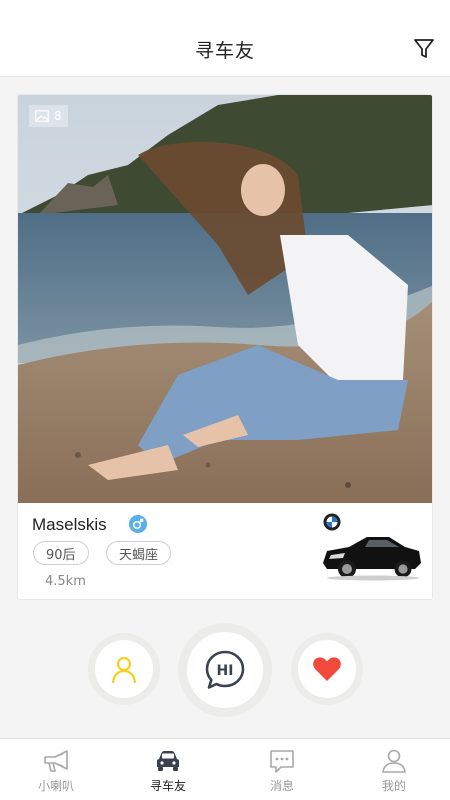  Describe the element at coordinates (69, 524) in the screenshot. I see `user-name: Maselskis` at that location.